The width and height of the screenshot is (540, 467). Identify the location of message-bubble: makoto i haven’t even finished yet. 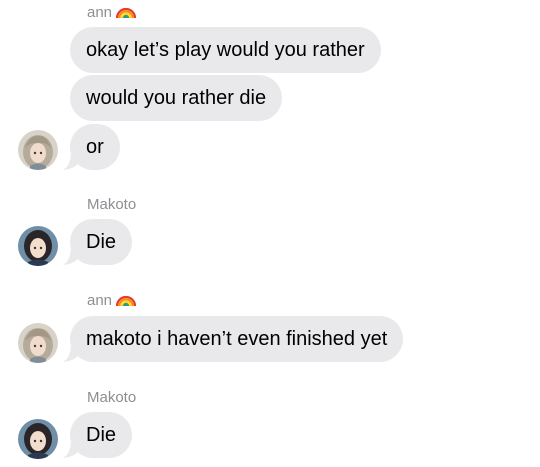
(237, 339).